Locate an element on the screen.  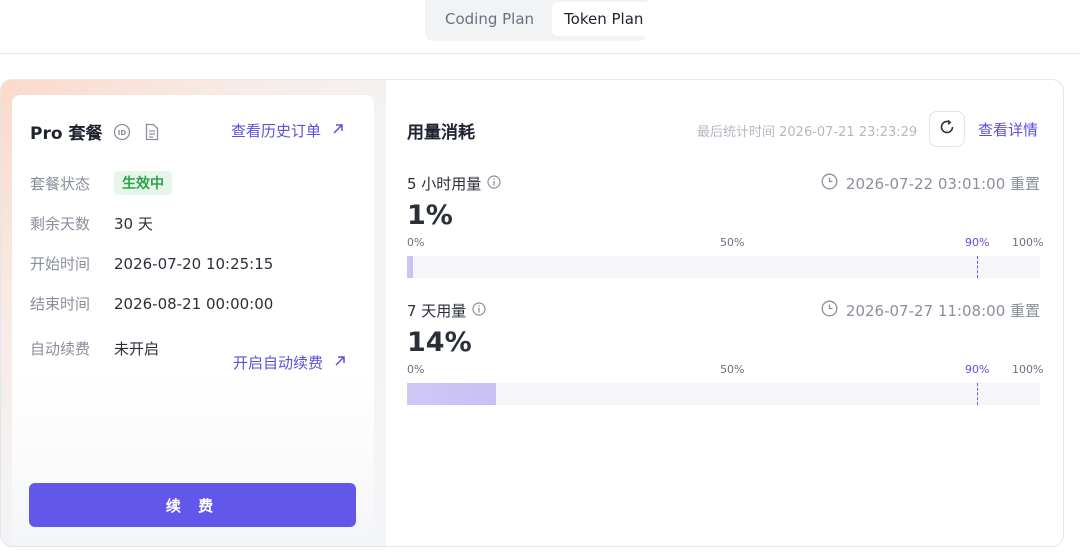
status-row: 套餐状态 生效中 is located at coordinates (101, 183).